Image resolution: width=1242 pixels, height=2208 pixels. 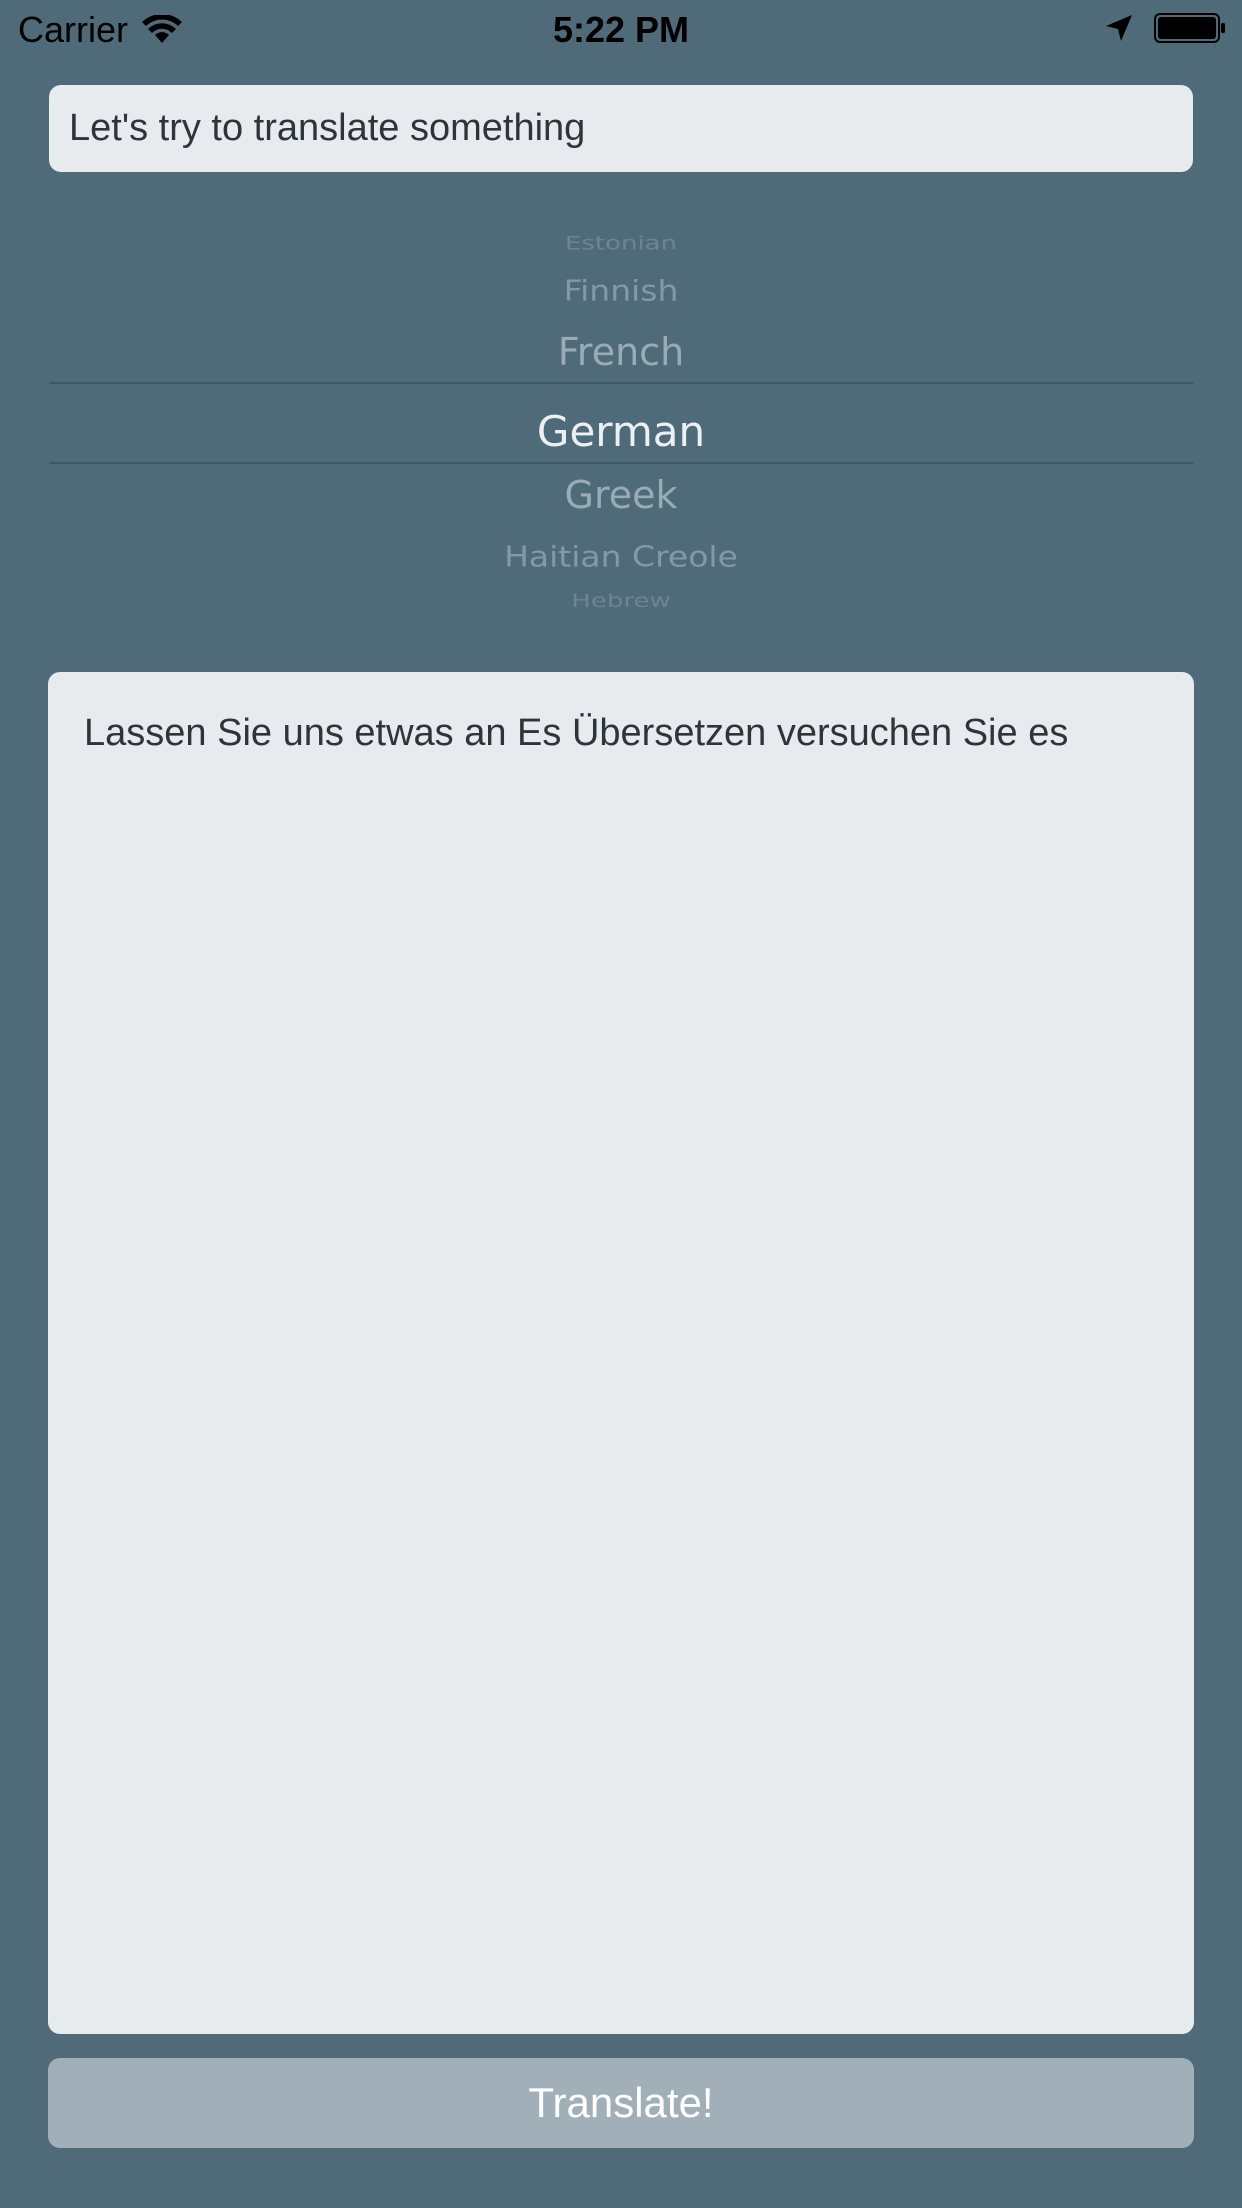 I want to click on picker-item: French, so click(x=621, y=352).